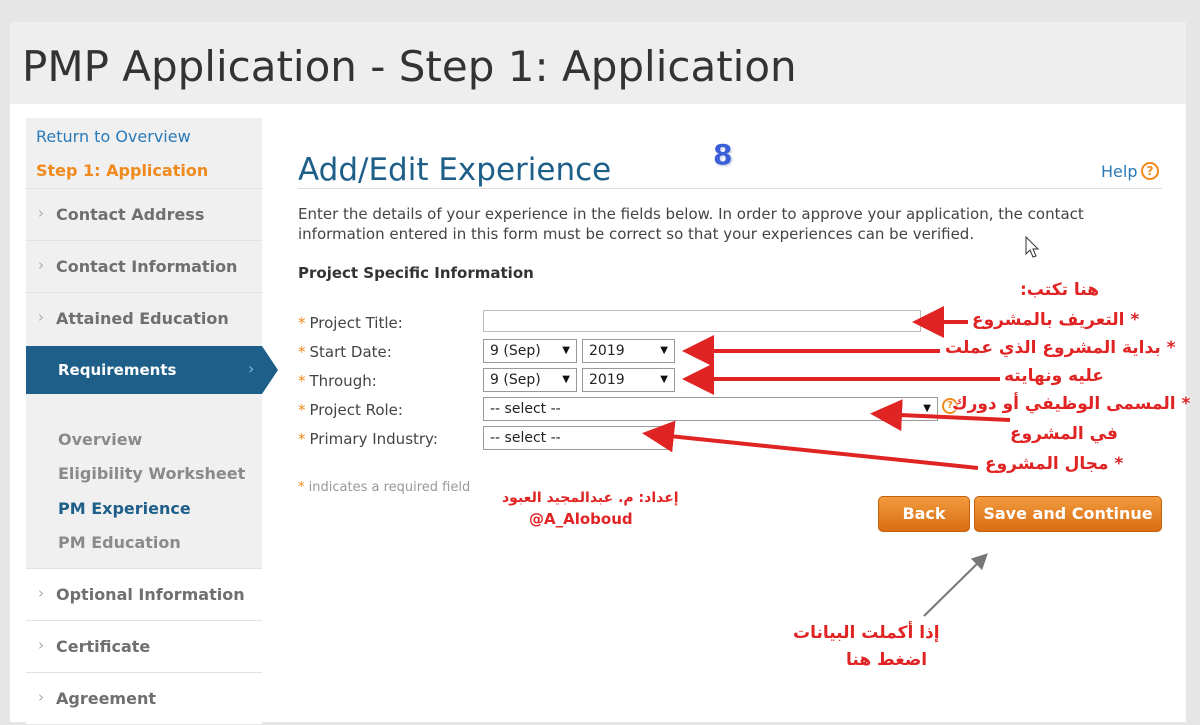 The height and width of the screenshot is (725, 1200). What do you see at coordinates (866, 633) in the screenshot?
I see `annotation-done-line1: إذا أكملت البيانات` at bounding box center [866, 633].